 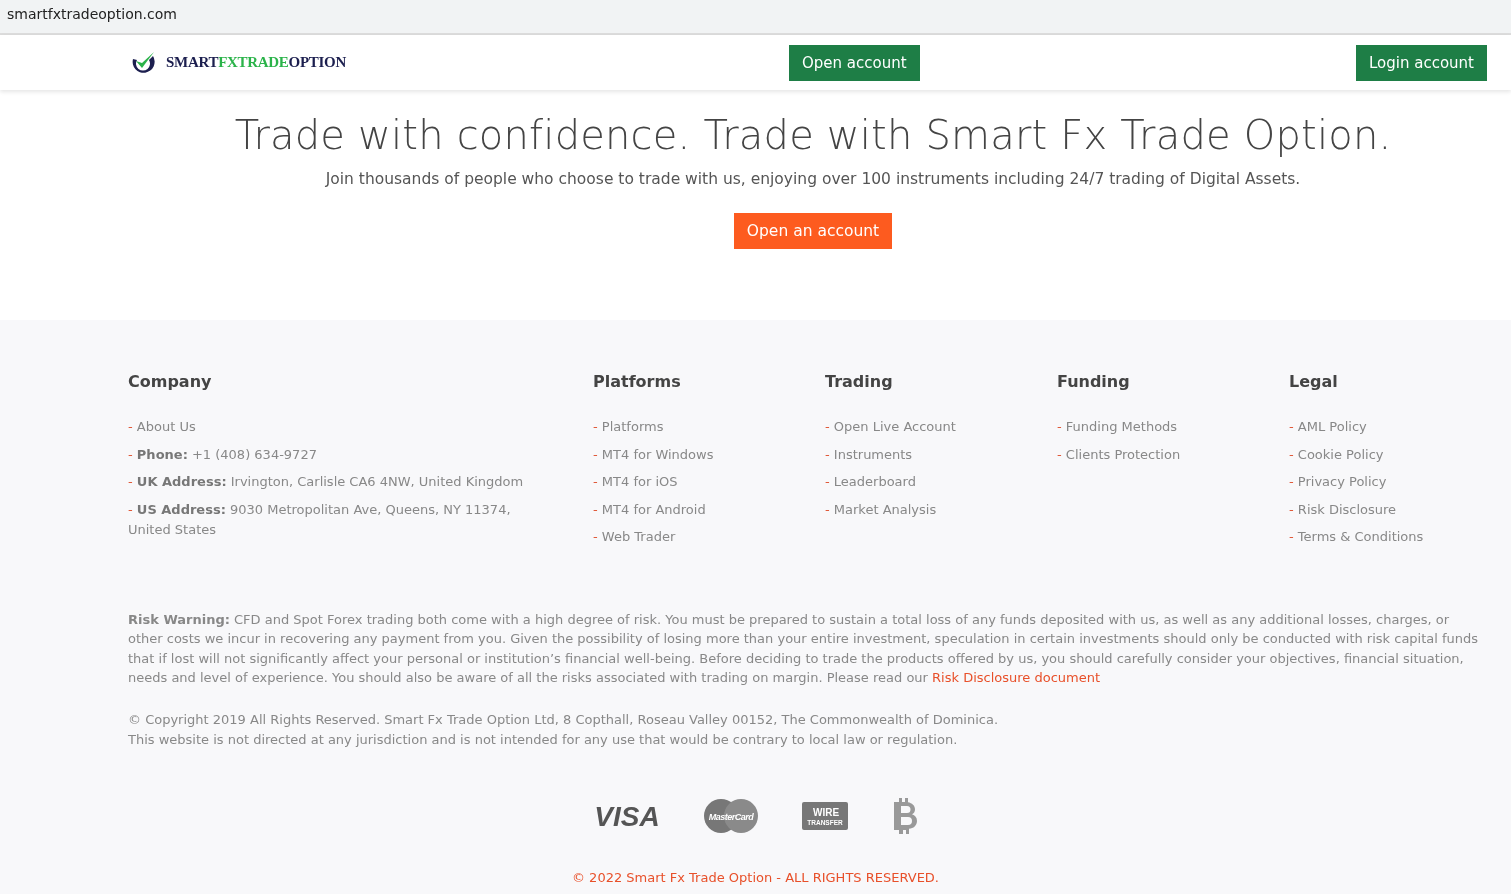 What do you see at coordinates (813, 179) in the screenshot?
I see `hero-subtitle: Join thousands of people who choose to trade with us, enjoying over 100 instruments including 24/7 trading of Digital Assets.` at bounding box center [813, 179].